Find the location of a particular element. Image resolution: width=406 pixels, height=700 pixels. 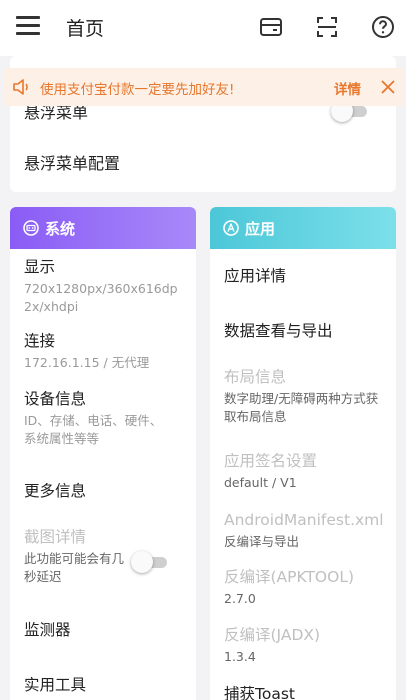

signature-label: 应用签名设置 is located at coordinates (271, 461).